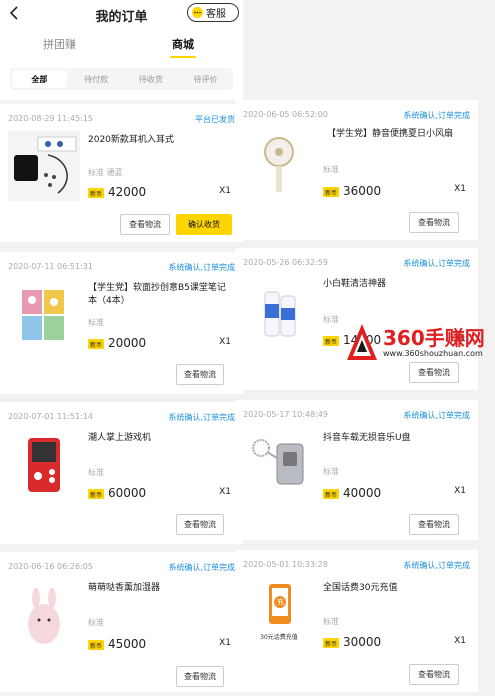  What do you see at coordinates (390, 134) in the screenshot?
I see `product-name: 【学生党】静音便携夏日小风扇` at bounding box center [390, 134].